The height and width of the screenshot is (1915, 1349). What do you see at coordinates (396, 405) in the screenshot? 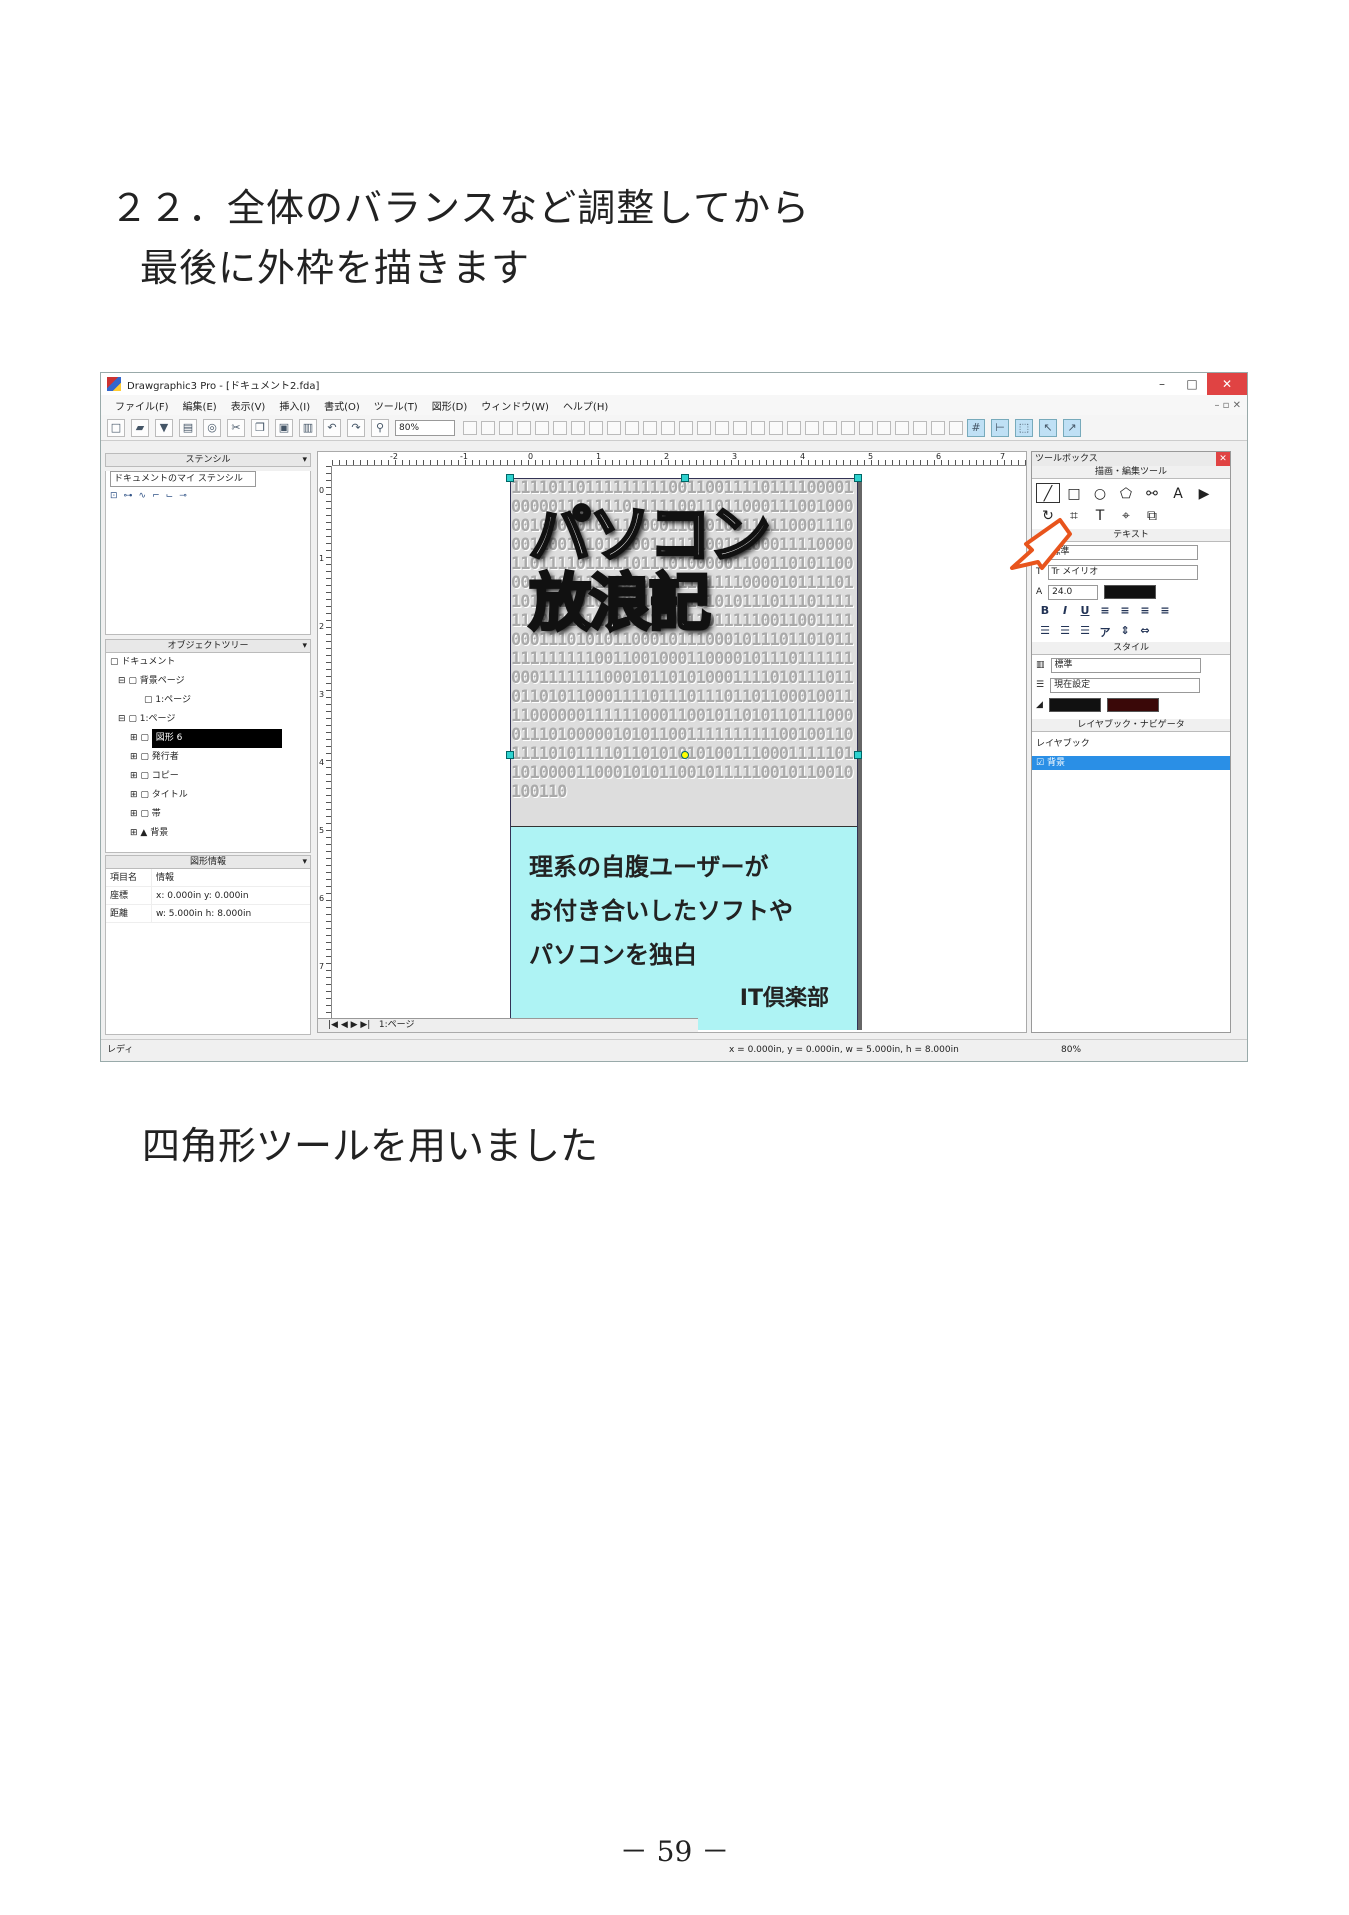
I see `menu-tools: ツール(T)` at bounding box center [396, 405].